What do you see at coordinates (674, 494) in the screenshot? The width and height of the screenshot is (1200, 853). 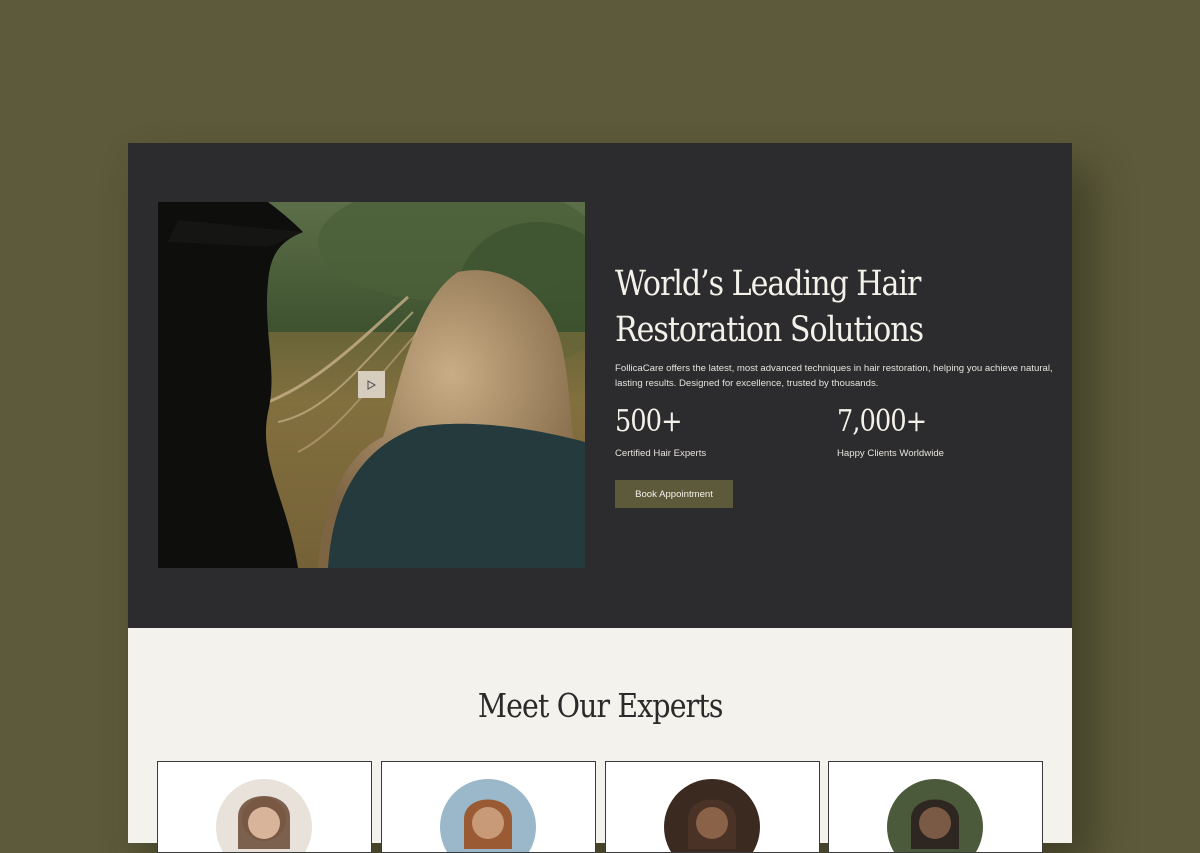 I see `book-appointment-button: Book Appointment` at bounding box center [674, 494].